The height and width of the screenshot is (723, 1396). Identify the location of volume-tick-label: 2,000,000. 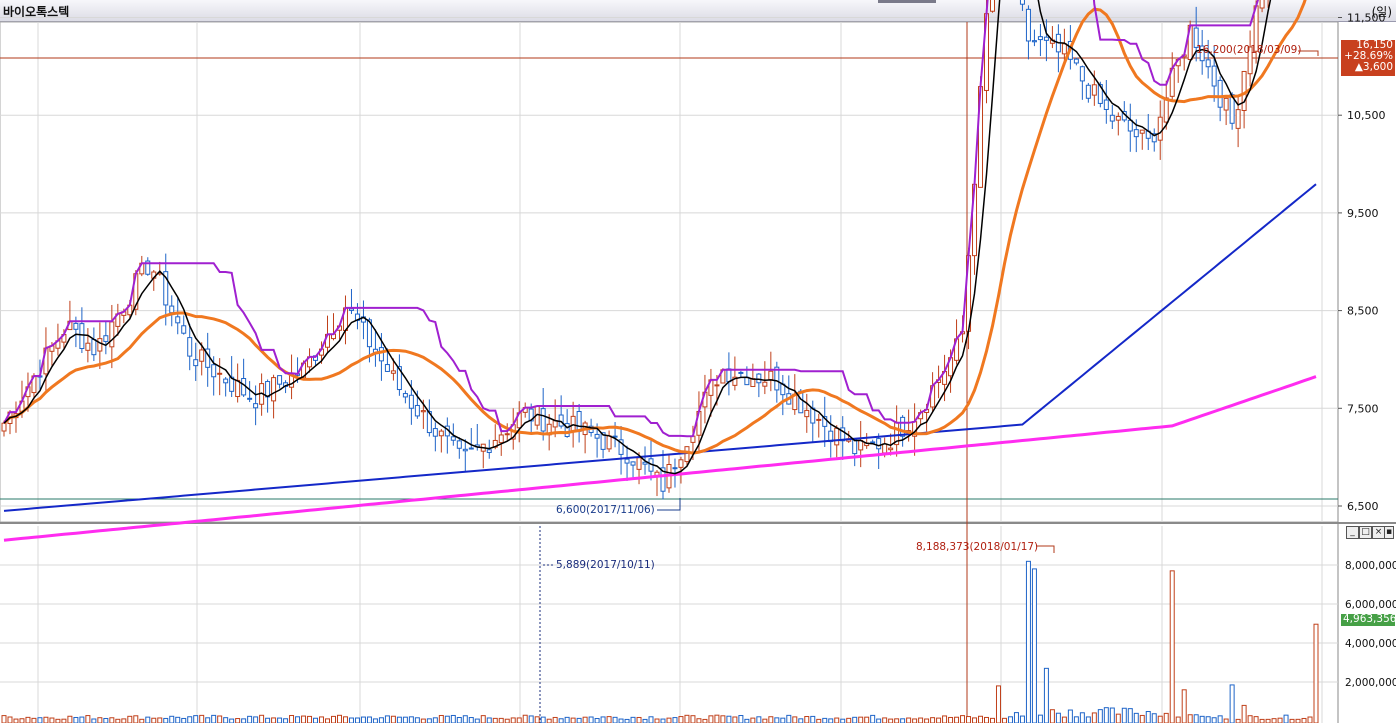
(1370, 683).